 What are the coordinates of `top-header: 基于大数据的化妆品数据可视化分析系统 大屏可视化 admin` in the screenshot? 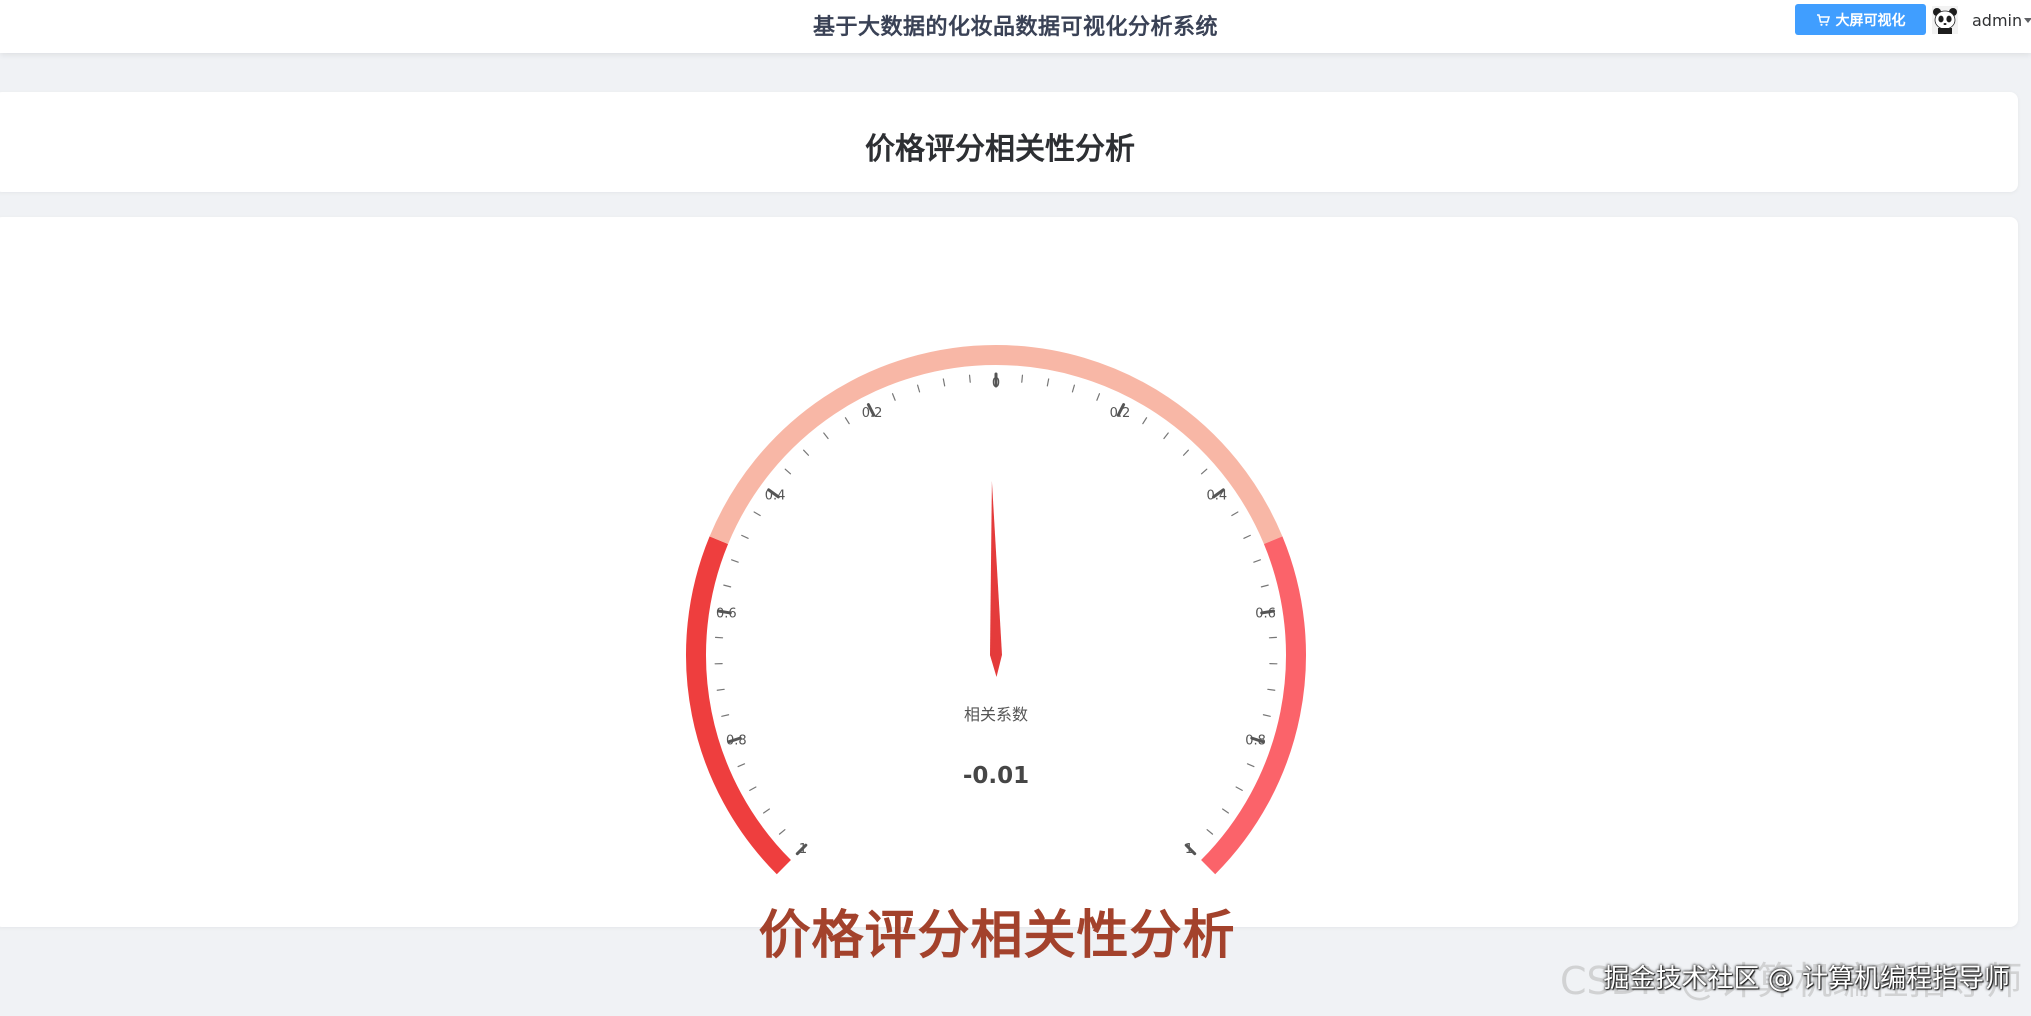 It's located at (1015, 26).